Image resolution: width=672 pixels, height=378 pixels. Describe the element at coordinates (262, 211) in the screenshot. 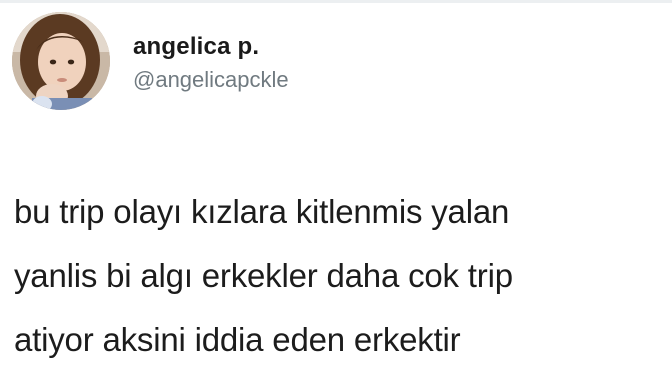

I see `tweet-line: bu trip olayı kızlara kitlenmis yalan` at that location.